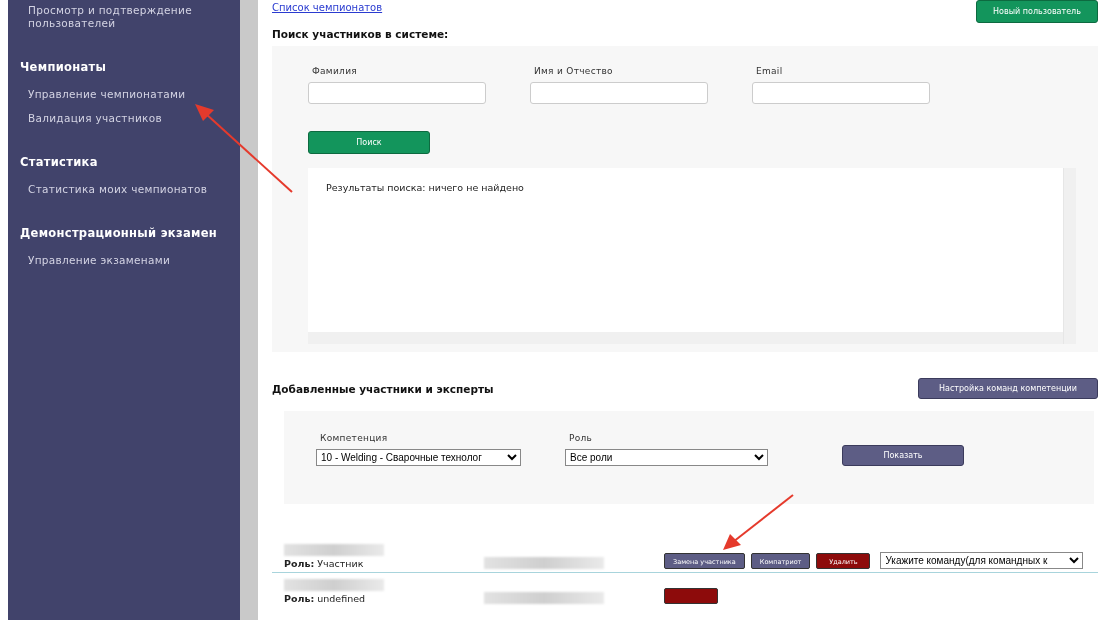  I want to click on sidebar-link: Управление экзаменами, so click(124, 260).